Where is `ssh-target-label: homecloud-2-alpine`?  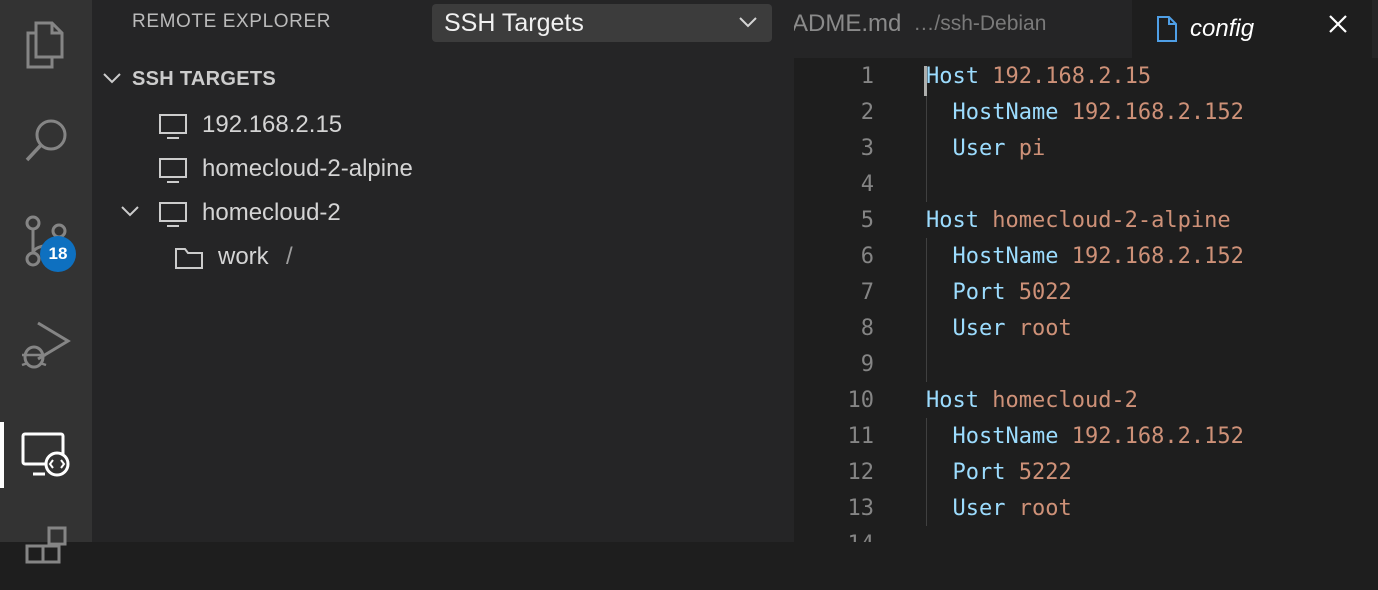 ssh-target-label: homecloud-2-alpine is located at coordinates (307, 168).